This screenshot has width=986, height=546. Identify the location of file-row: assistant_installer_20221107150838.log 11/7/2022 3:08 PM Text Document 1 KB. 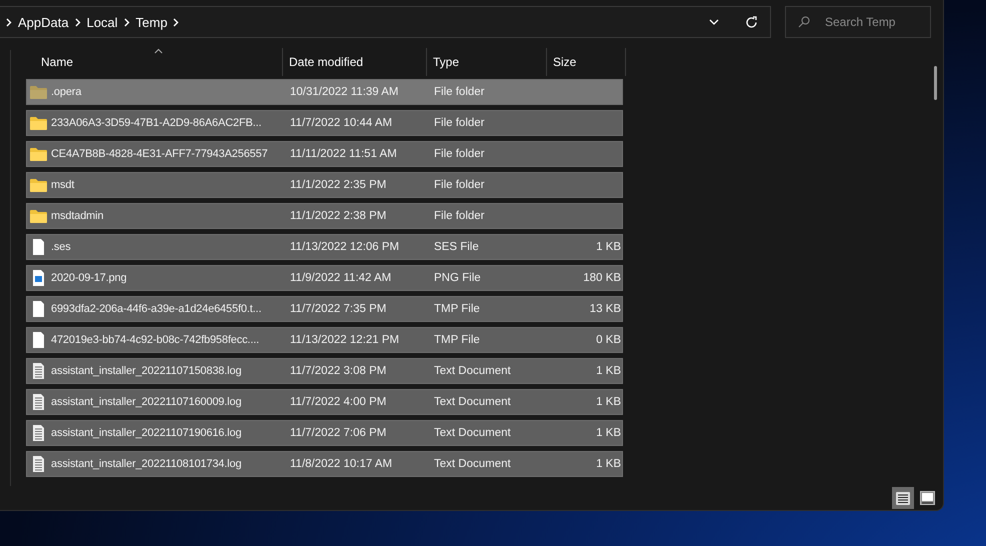
(324, 371).